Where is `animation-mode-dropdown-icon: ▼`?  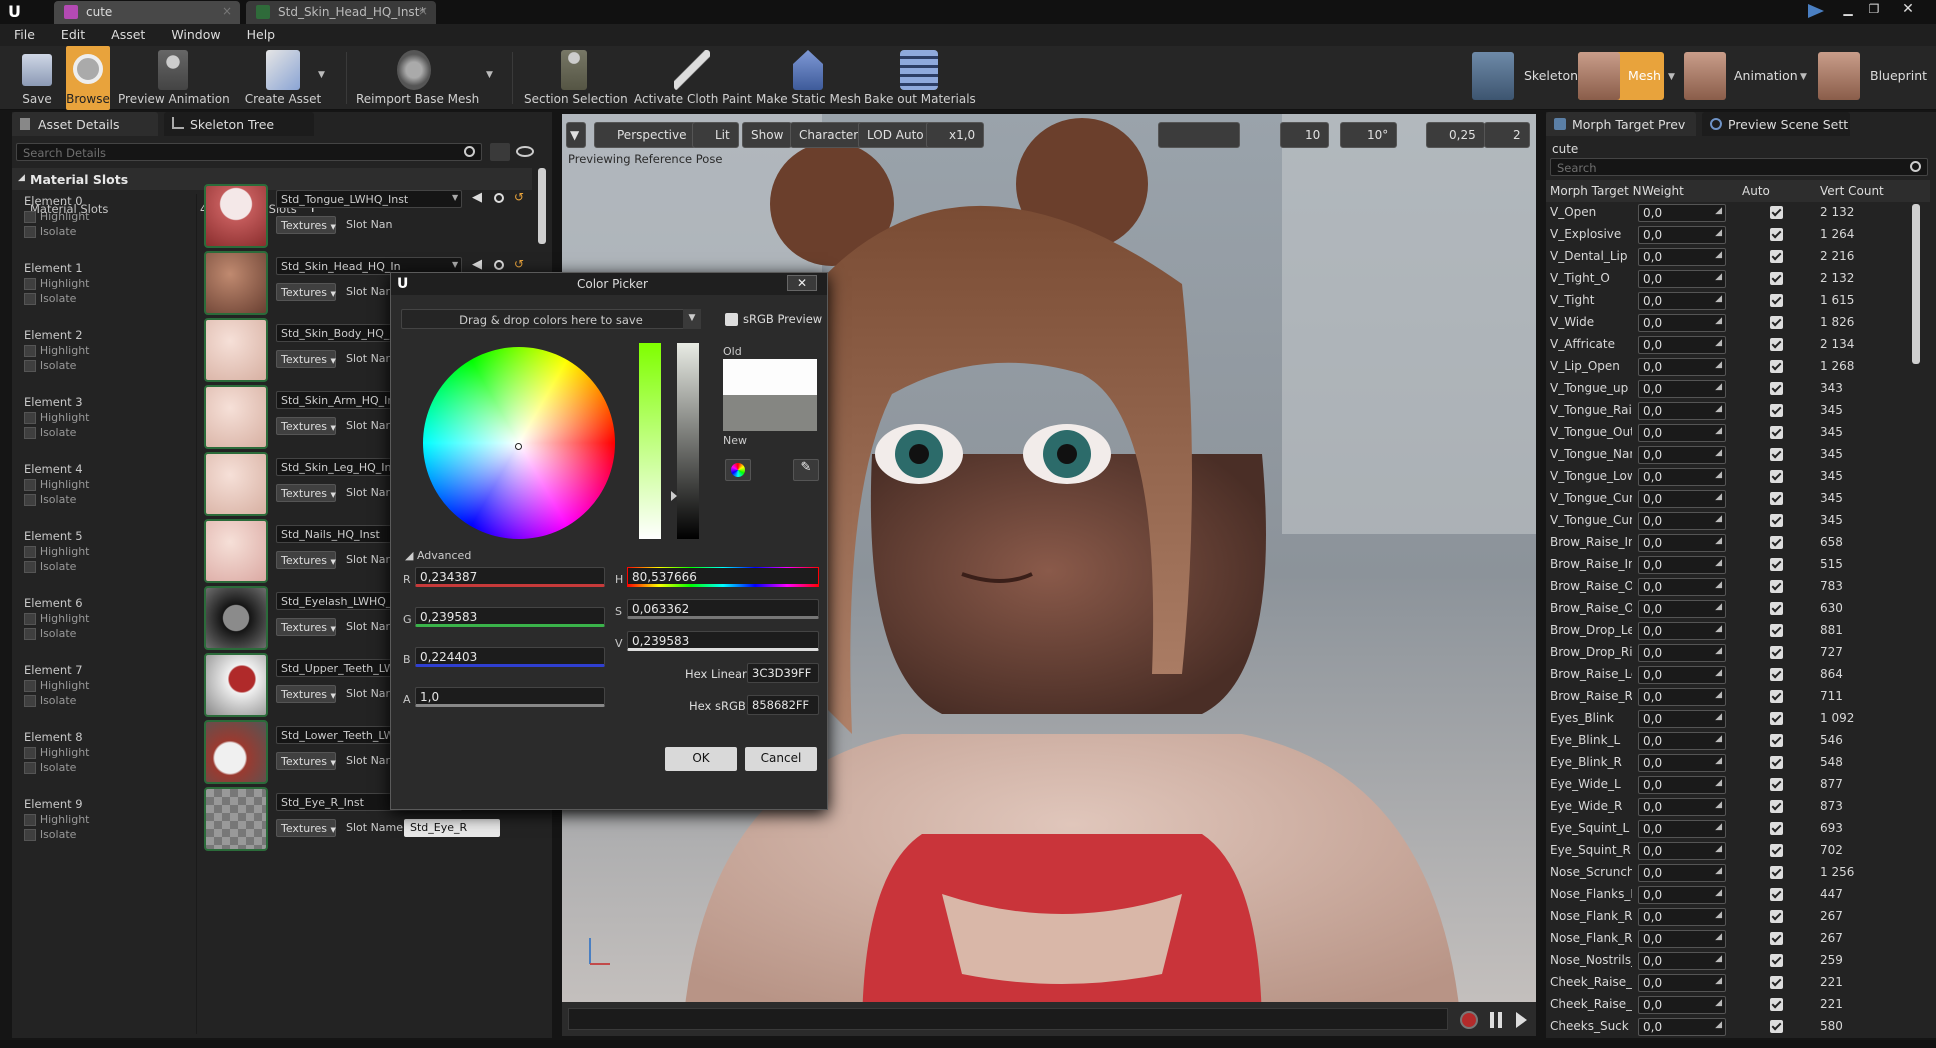 animation-mode-dropdown-icon: ▼ is located at coordinates (1803, 77).